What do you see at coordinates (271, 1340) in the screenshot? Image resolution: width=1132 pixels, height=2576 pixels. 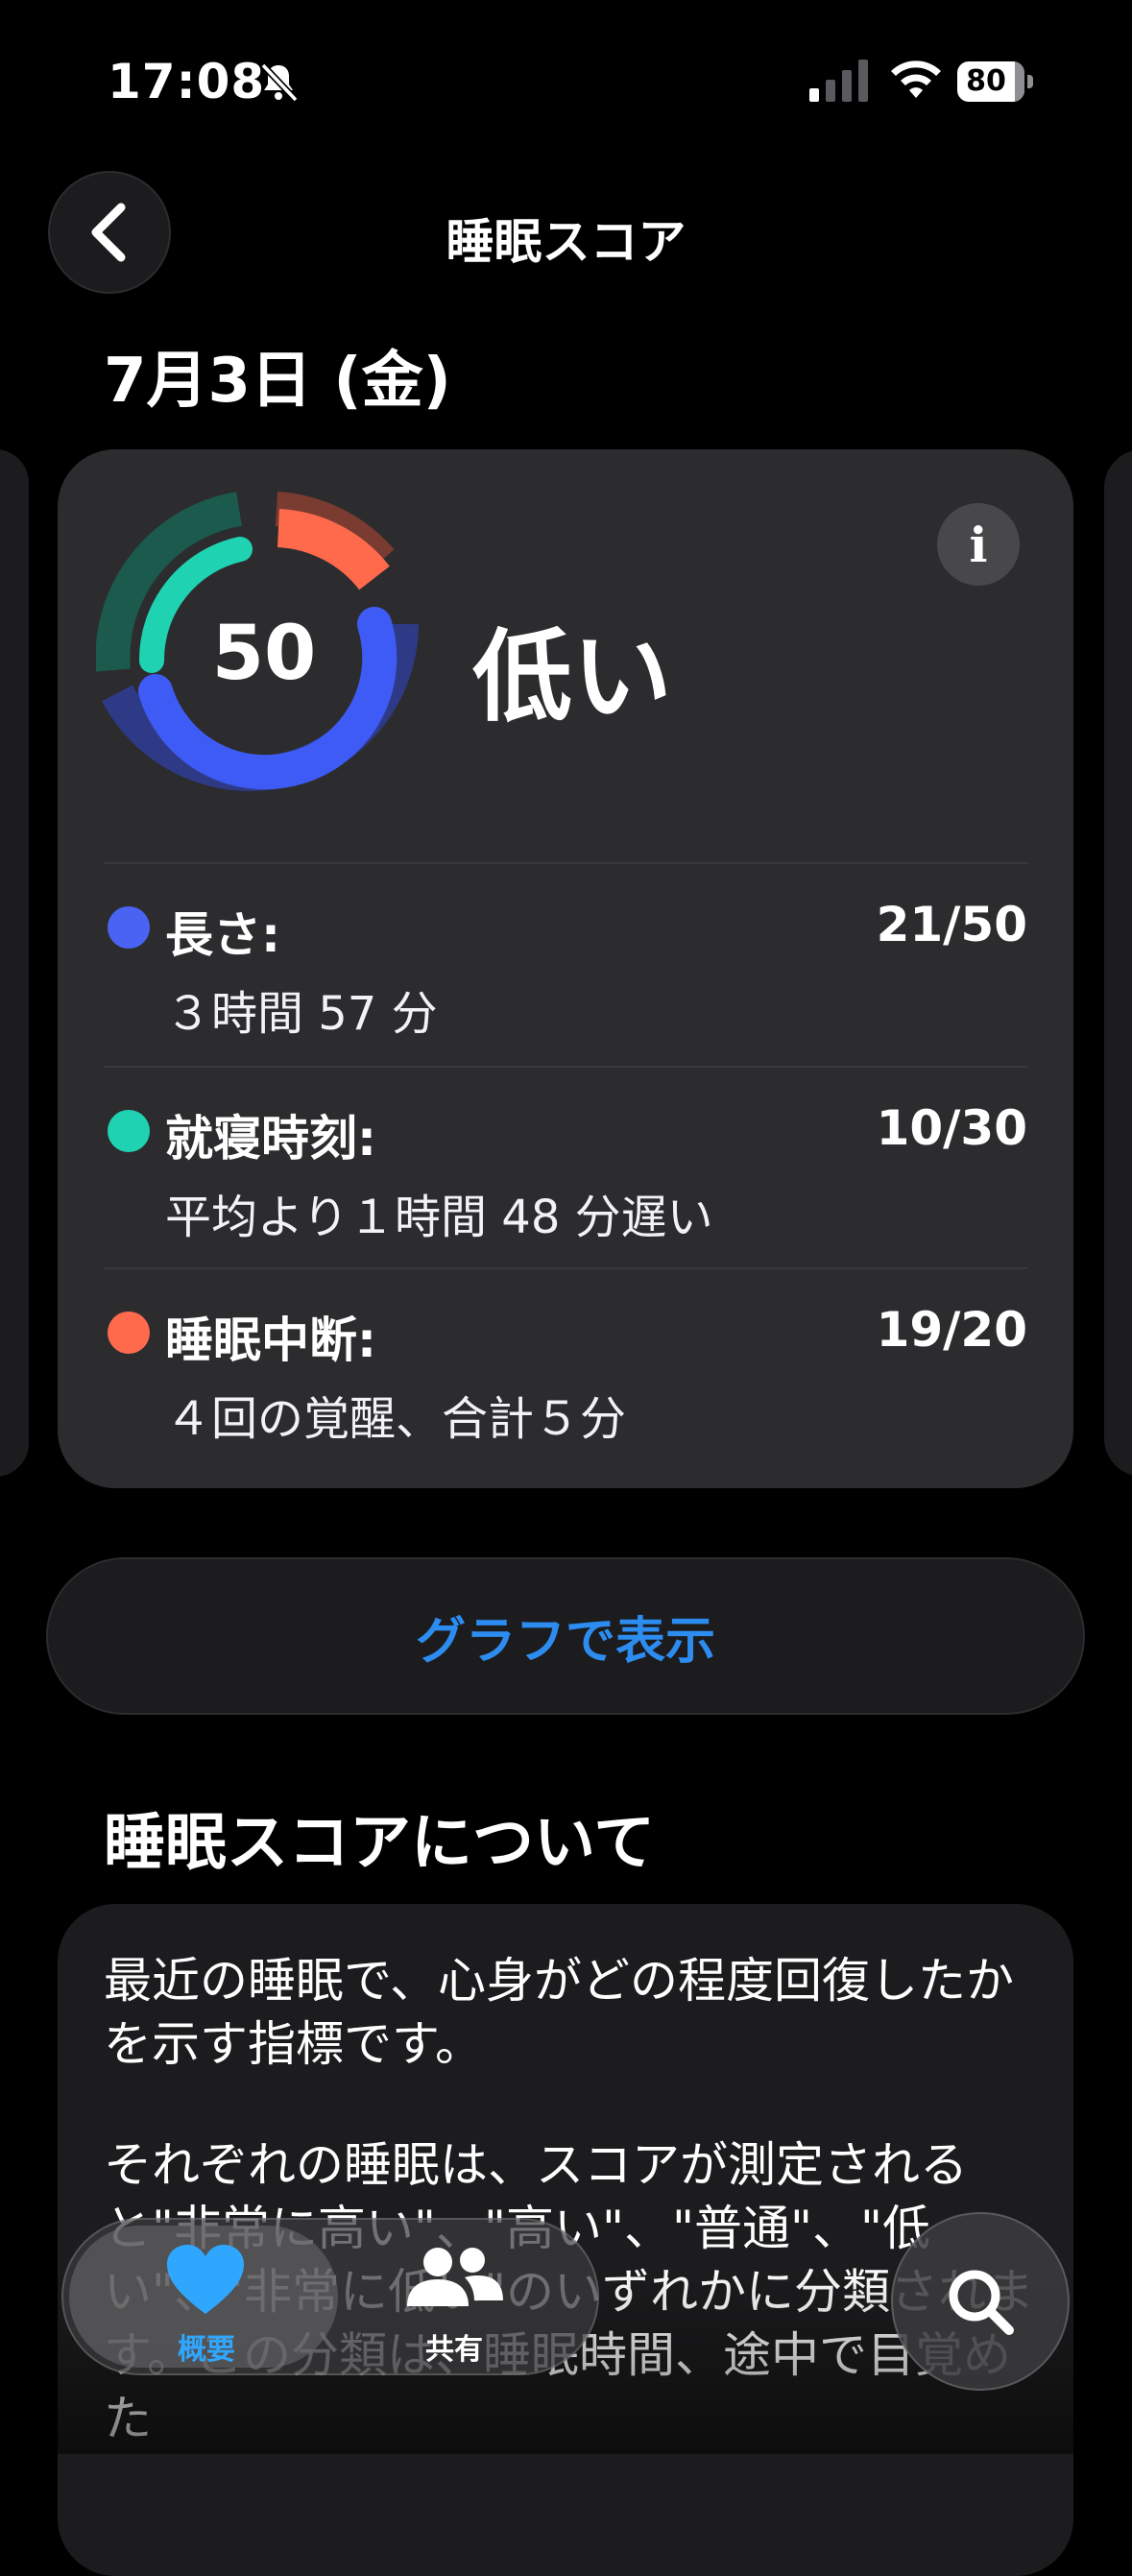 I see `interruptions-label: 睡眠中断:` at bounding box center [271, 1340].